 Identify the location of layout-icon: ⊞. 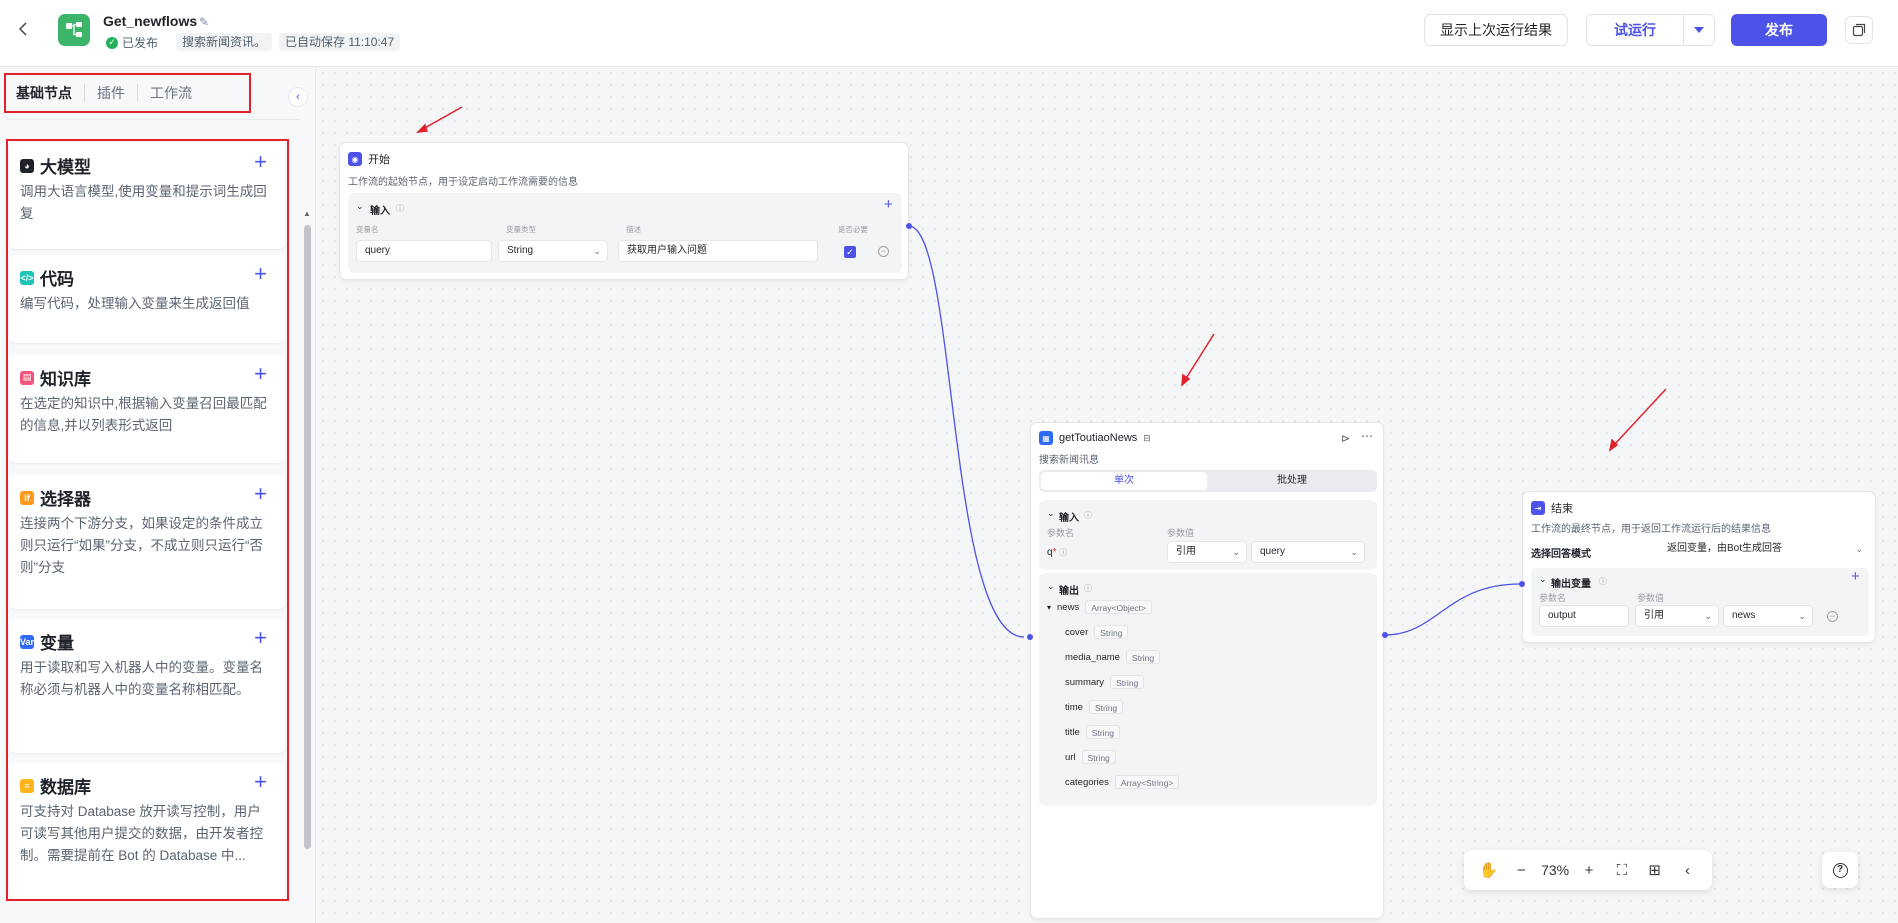
(1655, 870).